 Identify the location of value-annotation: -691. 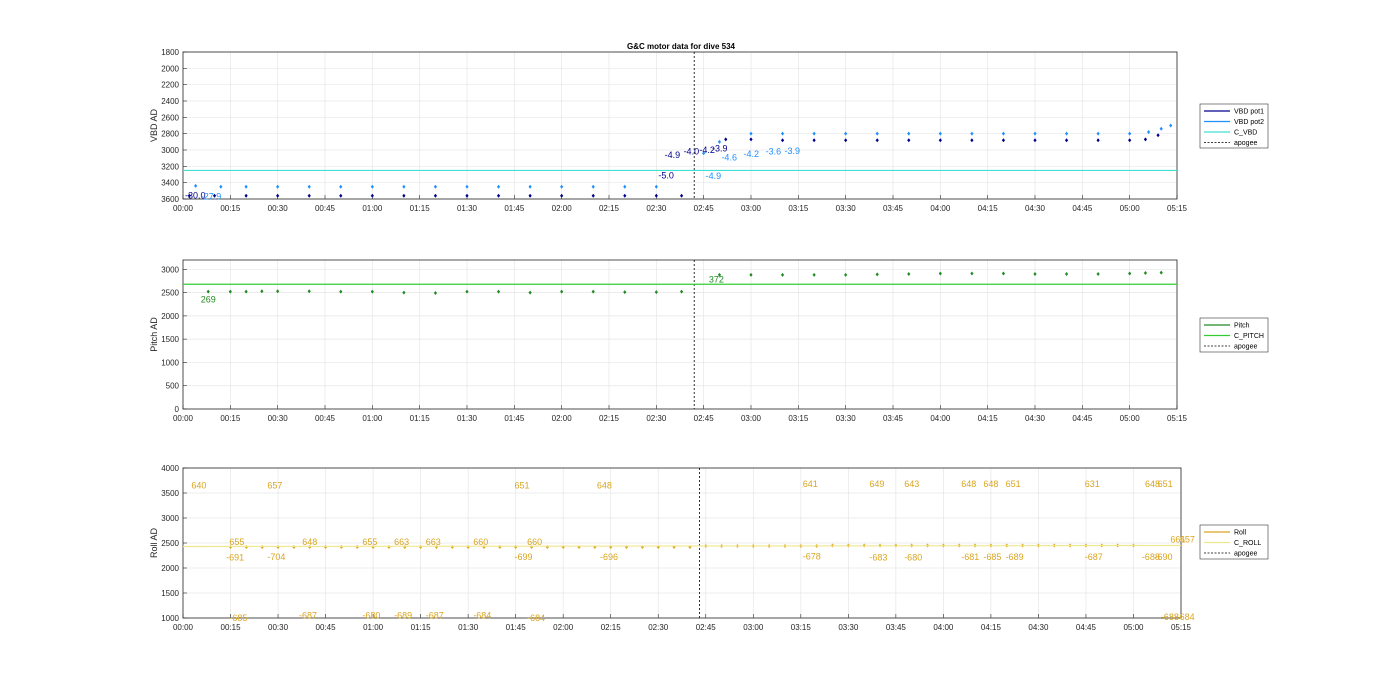
(235, 558).